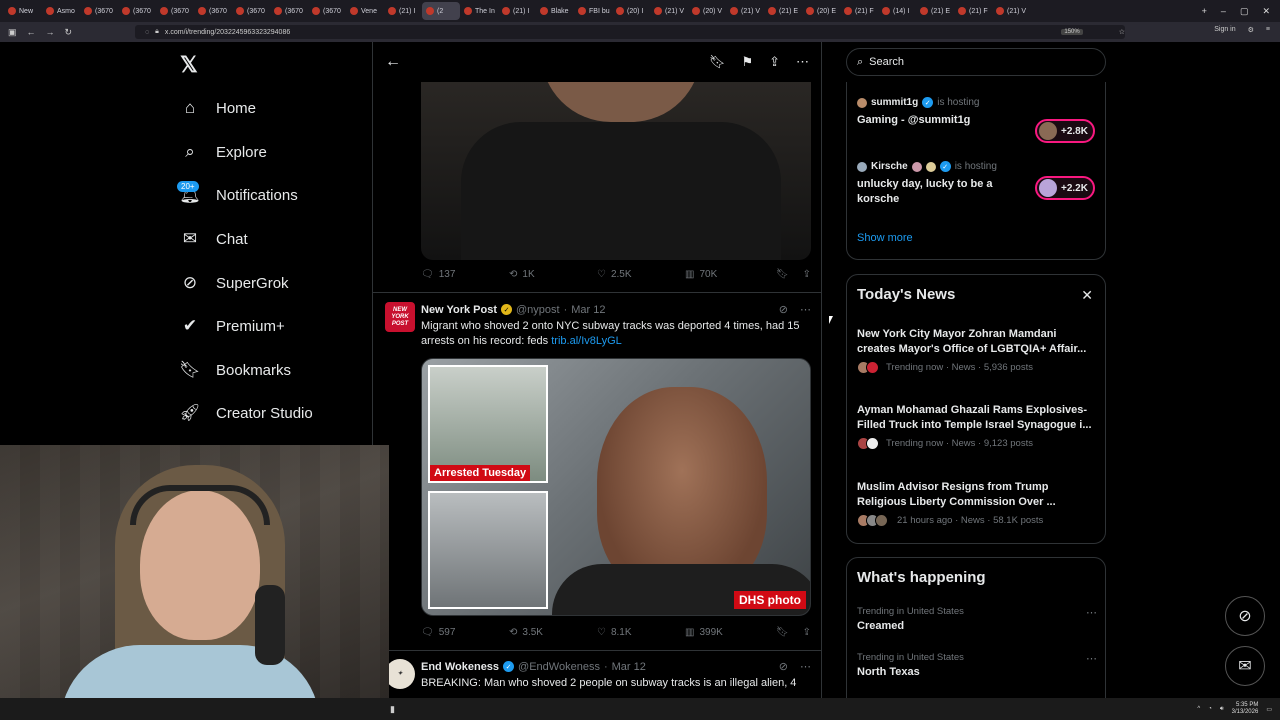  I want to click on bookmark-star-icon: ☆, so click(1122, 32).